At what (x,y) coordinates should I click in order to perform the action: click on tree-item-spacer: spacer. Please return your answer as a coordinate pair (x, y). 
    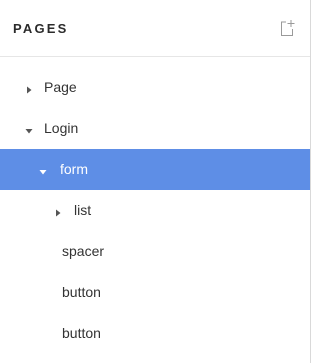
    Looking at the image, I should click on (155, 251).